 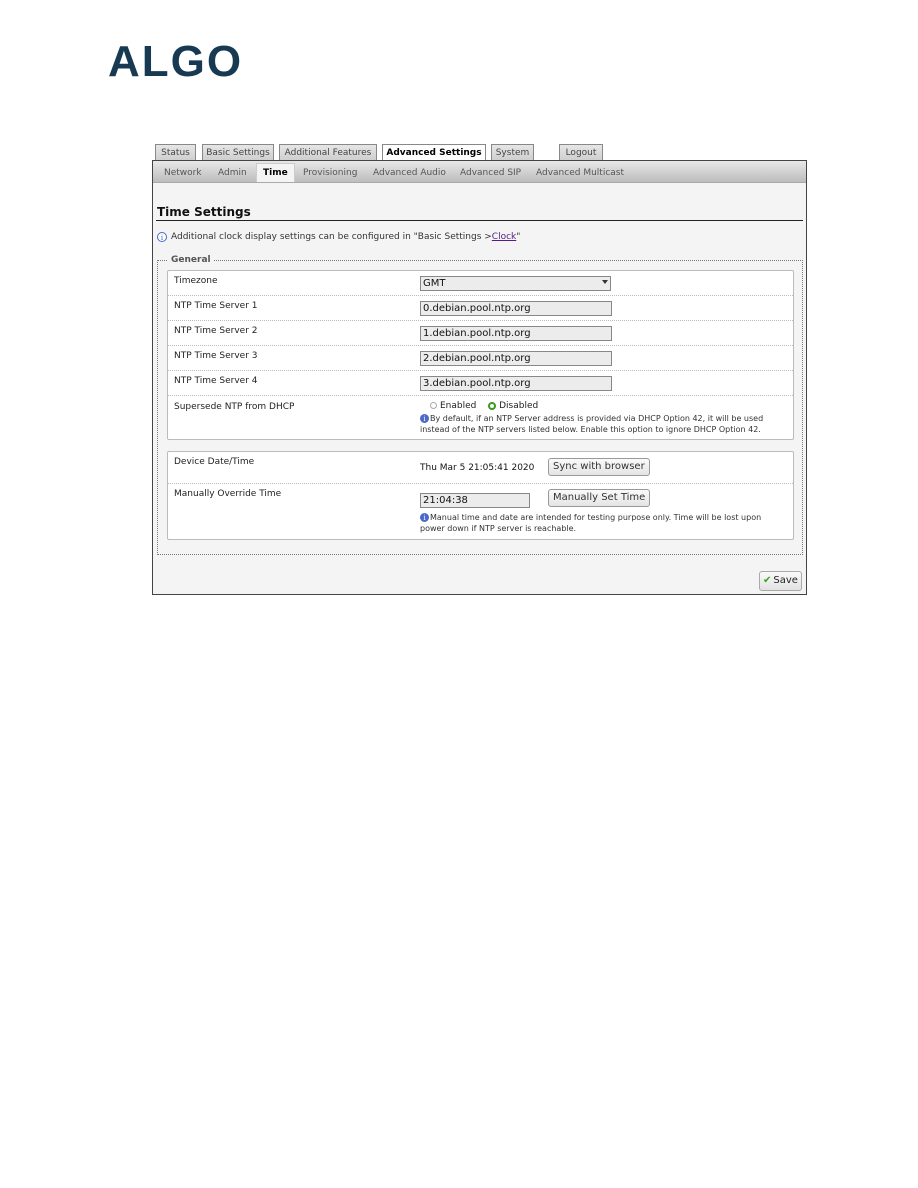 I want to click on ntp-server-1-label: NTP Time Server 1, so click(x=216, y=306).